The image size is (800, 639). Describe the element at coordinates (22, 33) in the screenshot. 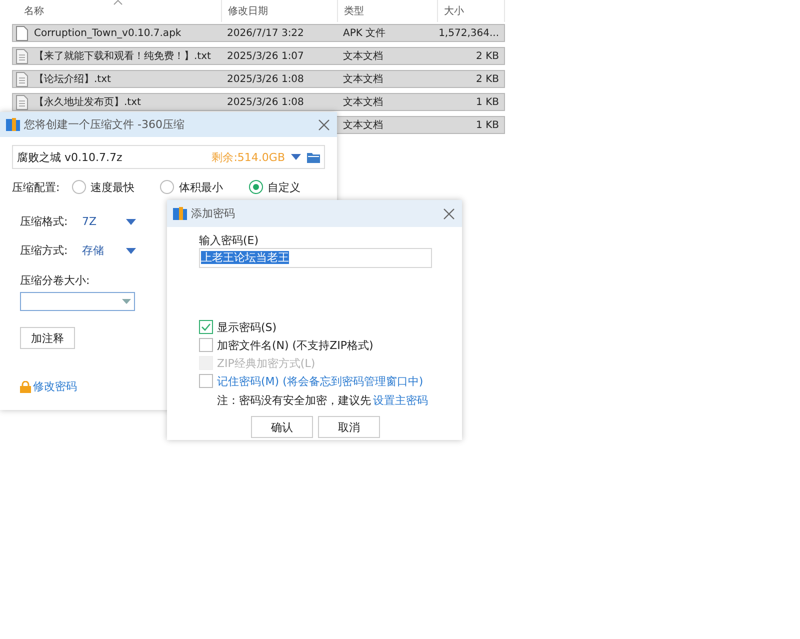

I see `file-icon` at that location.